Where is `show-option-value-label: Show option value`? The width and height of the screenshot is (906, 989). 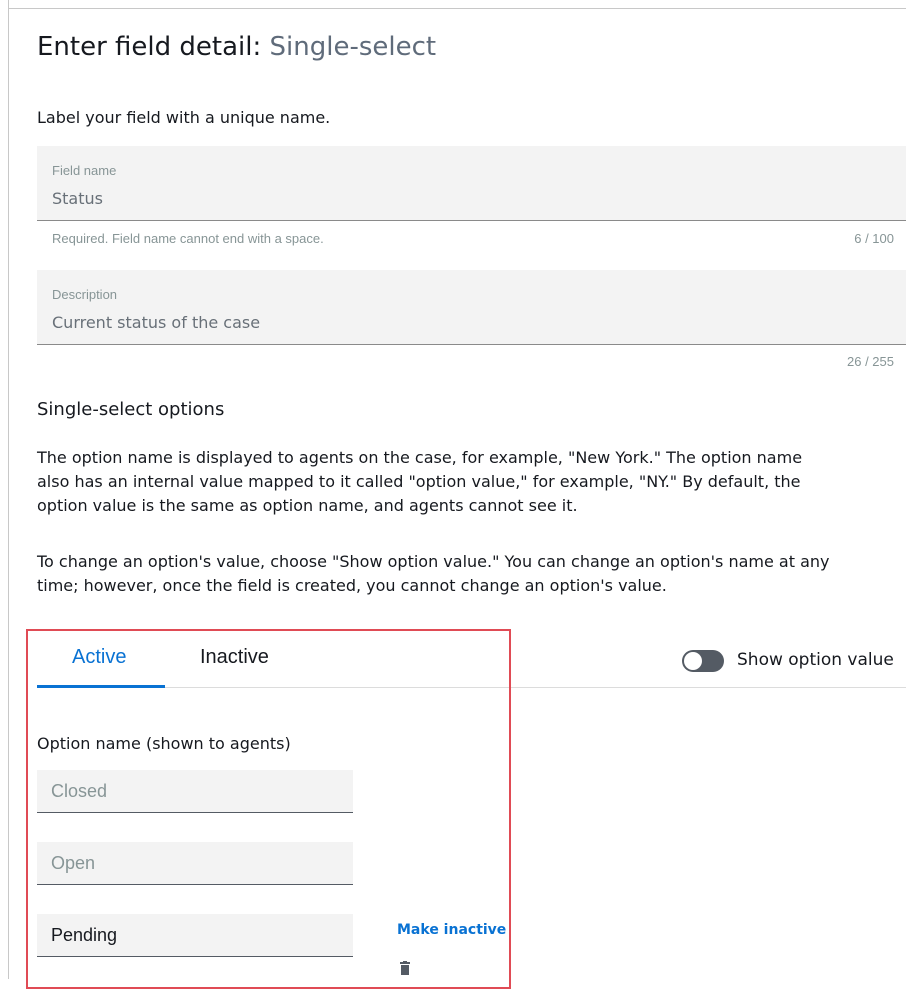 show-option-value-label: Show option value is located at coordinates (815, 660).